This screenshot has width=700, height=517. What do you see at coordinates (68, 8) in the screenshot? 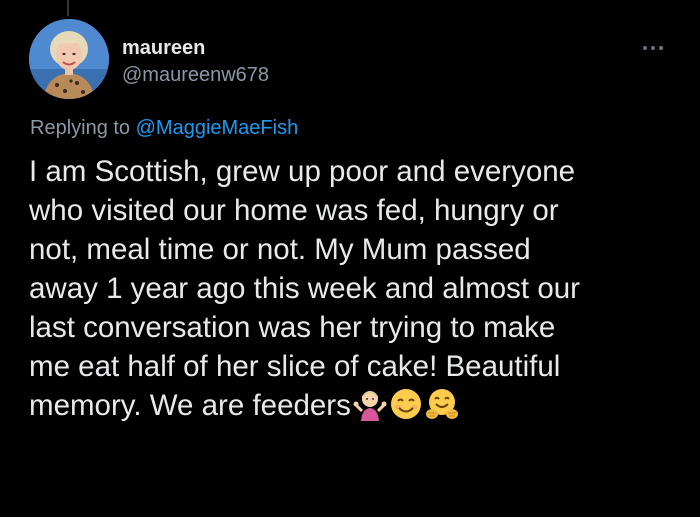
I see `thread-connector-line` at bounding box center [68, 8].